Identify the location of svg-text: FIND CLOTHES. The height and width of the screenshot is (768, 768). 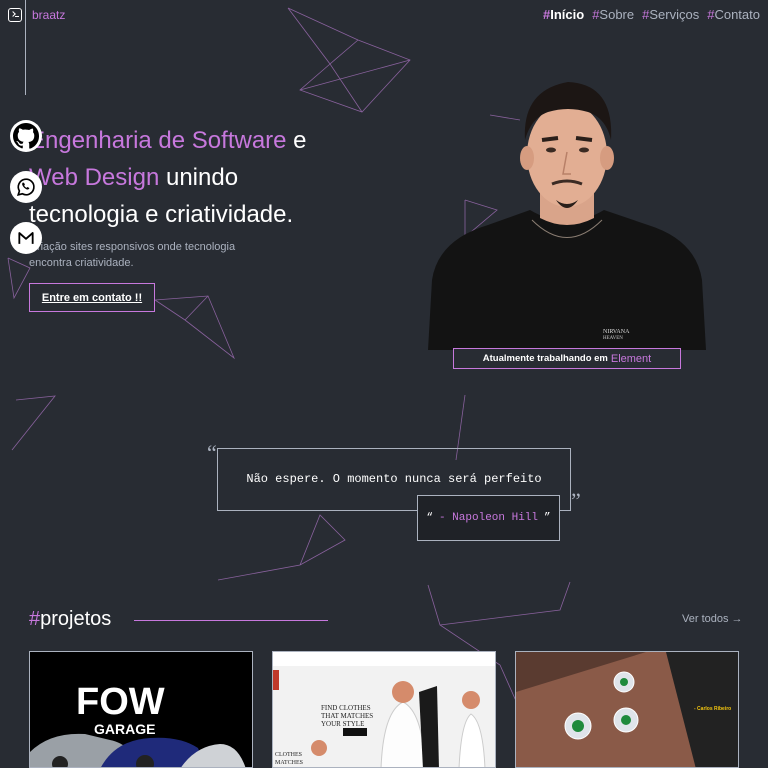
(346, 708).